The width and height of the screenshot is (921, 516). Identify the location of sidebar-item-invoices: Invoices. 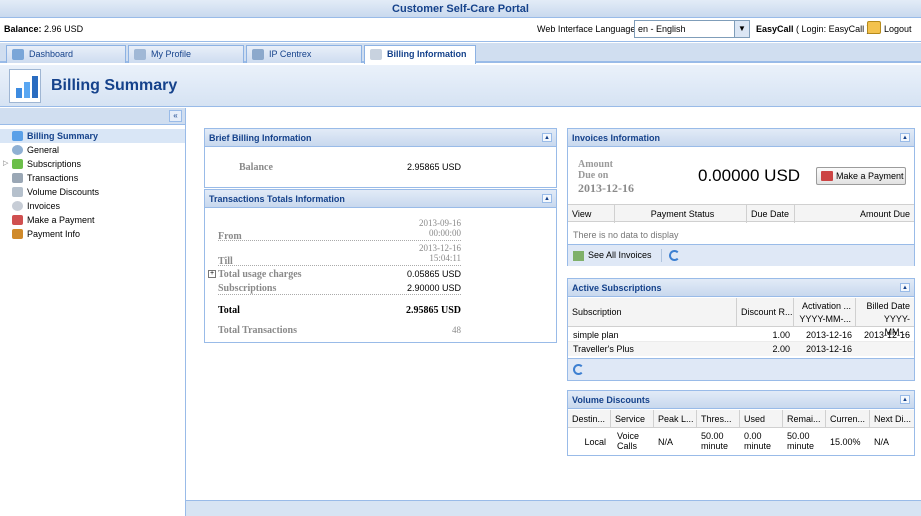
(97, 206).